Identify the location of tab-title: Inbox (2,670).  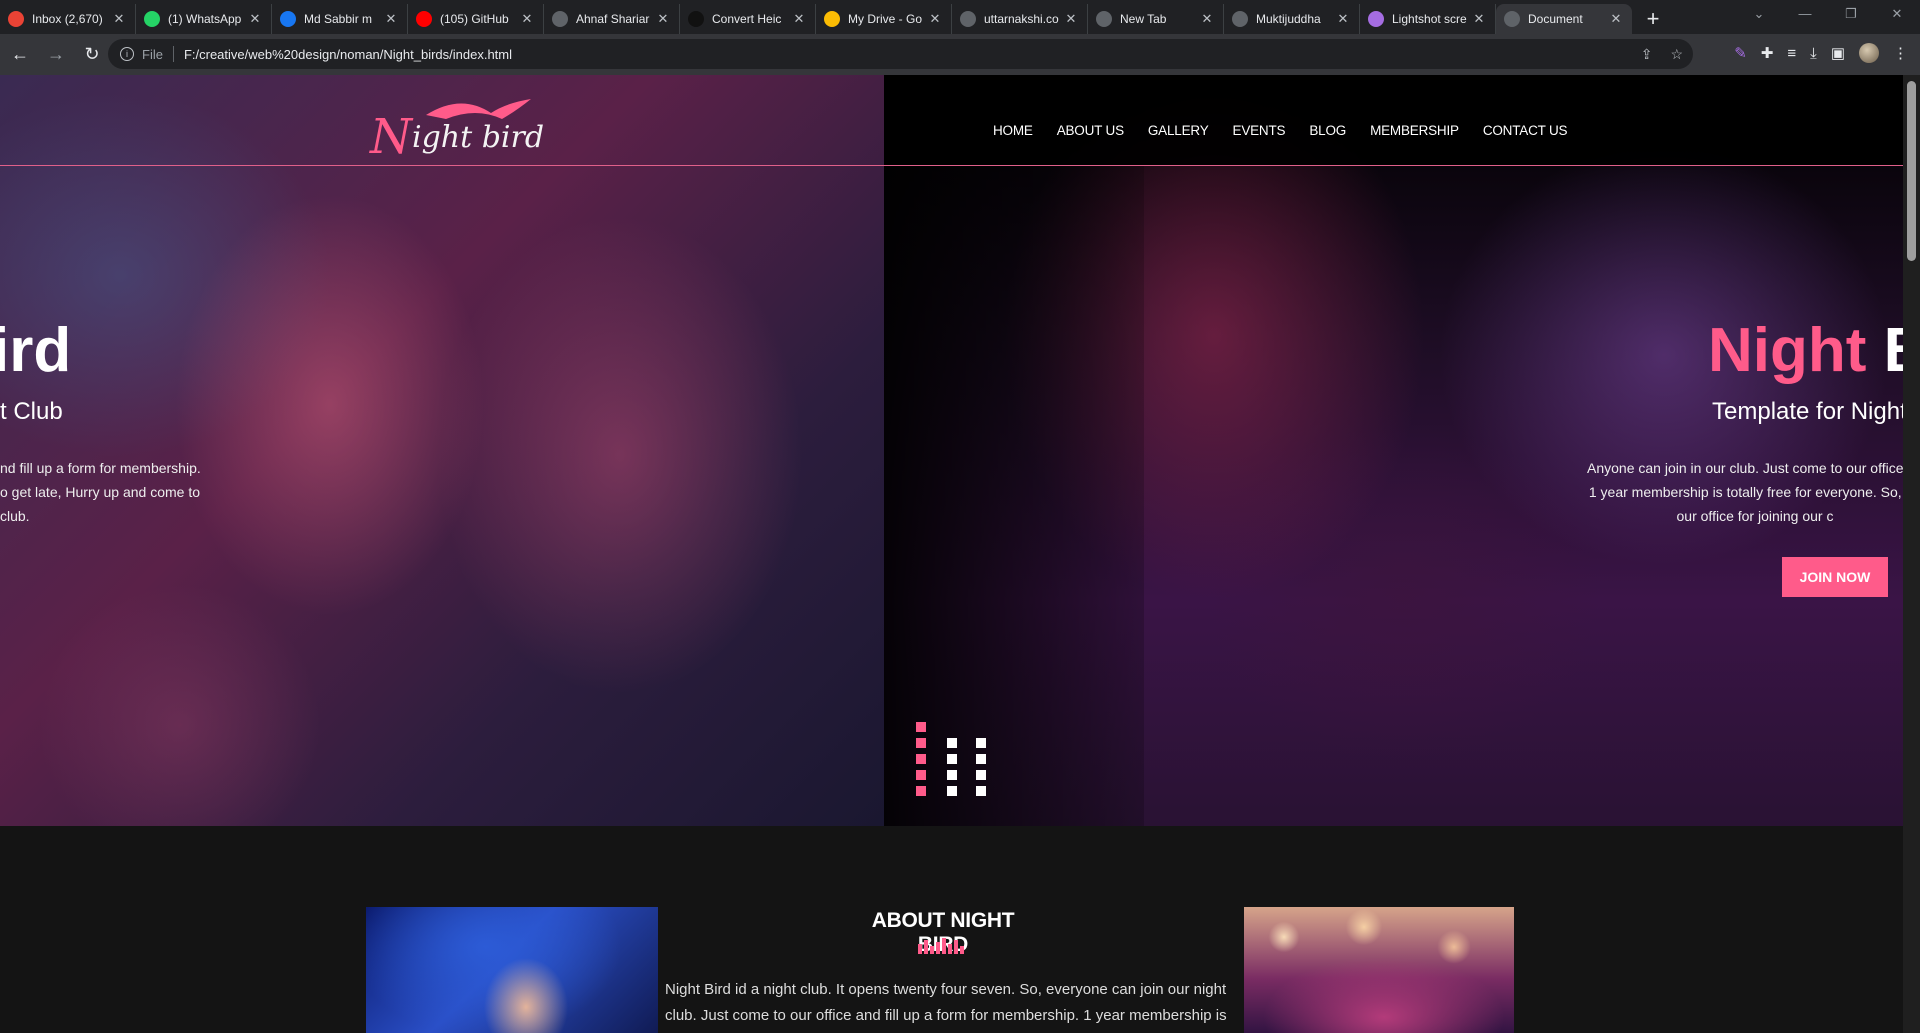
(67, 19).